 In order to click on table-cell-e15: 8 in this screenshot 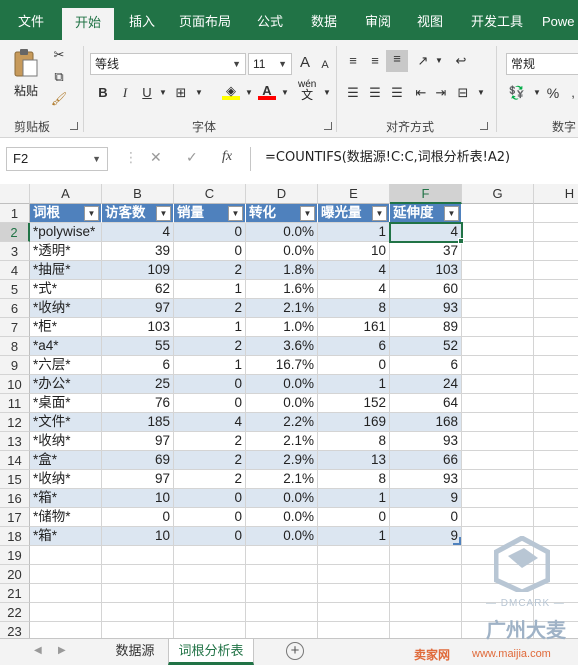, I will do `click(354, 479)`.